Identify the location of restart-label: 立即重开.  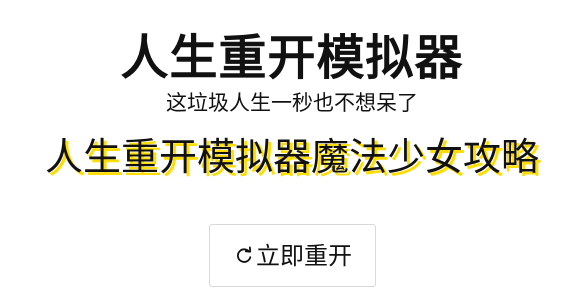
(304, 255).